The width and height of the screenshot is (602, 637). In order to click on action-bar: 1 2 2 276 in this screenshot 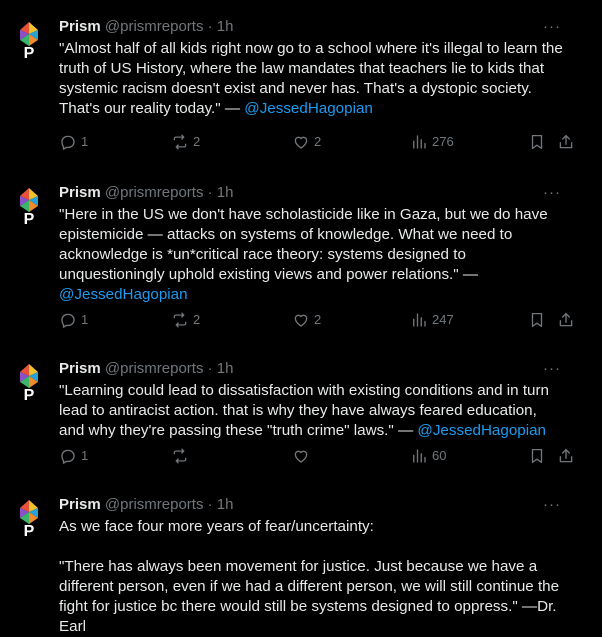, I will do `click(324, 142)`.